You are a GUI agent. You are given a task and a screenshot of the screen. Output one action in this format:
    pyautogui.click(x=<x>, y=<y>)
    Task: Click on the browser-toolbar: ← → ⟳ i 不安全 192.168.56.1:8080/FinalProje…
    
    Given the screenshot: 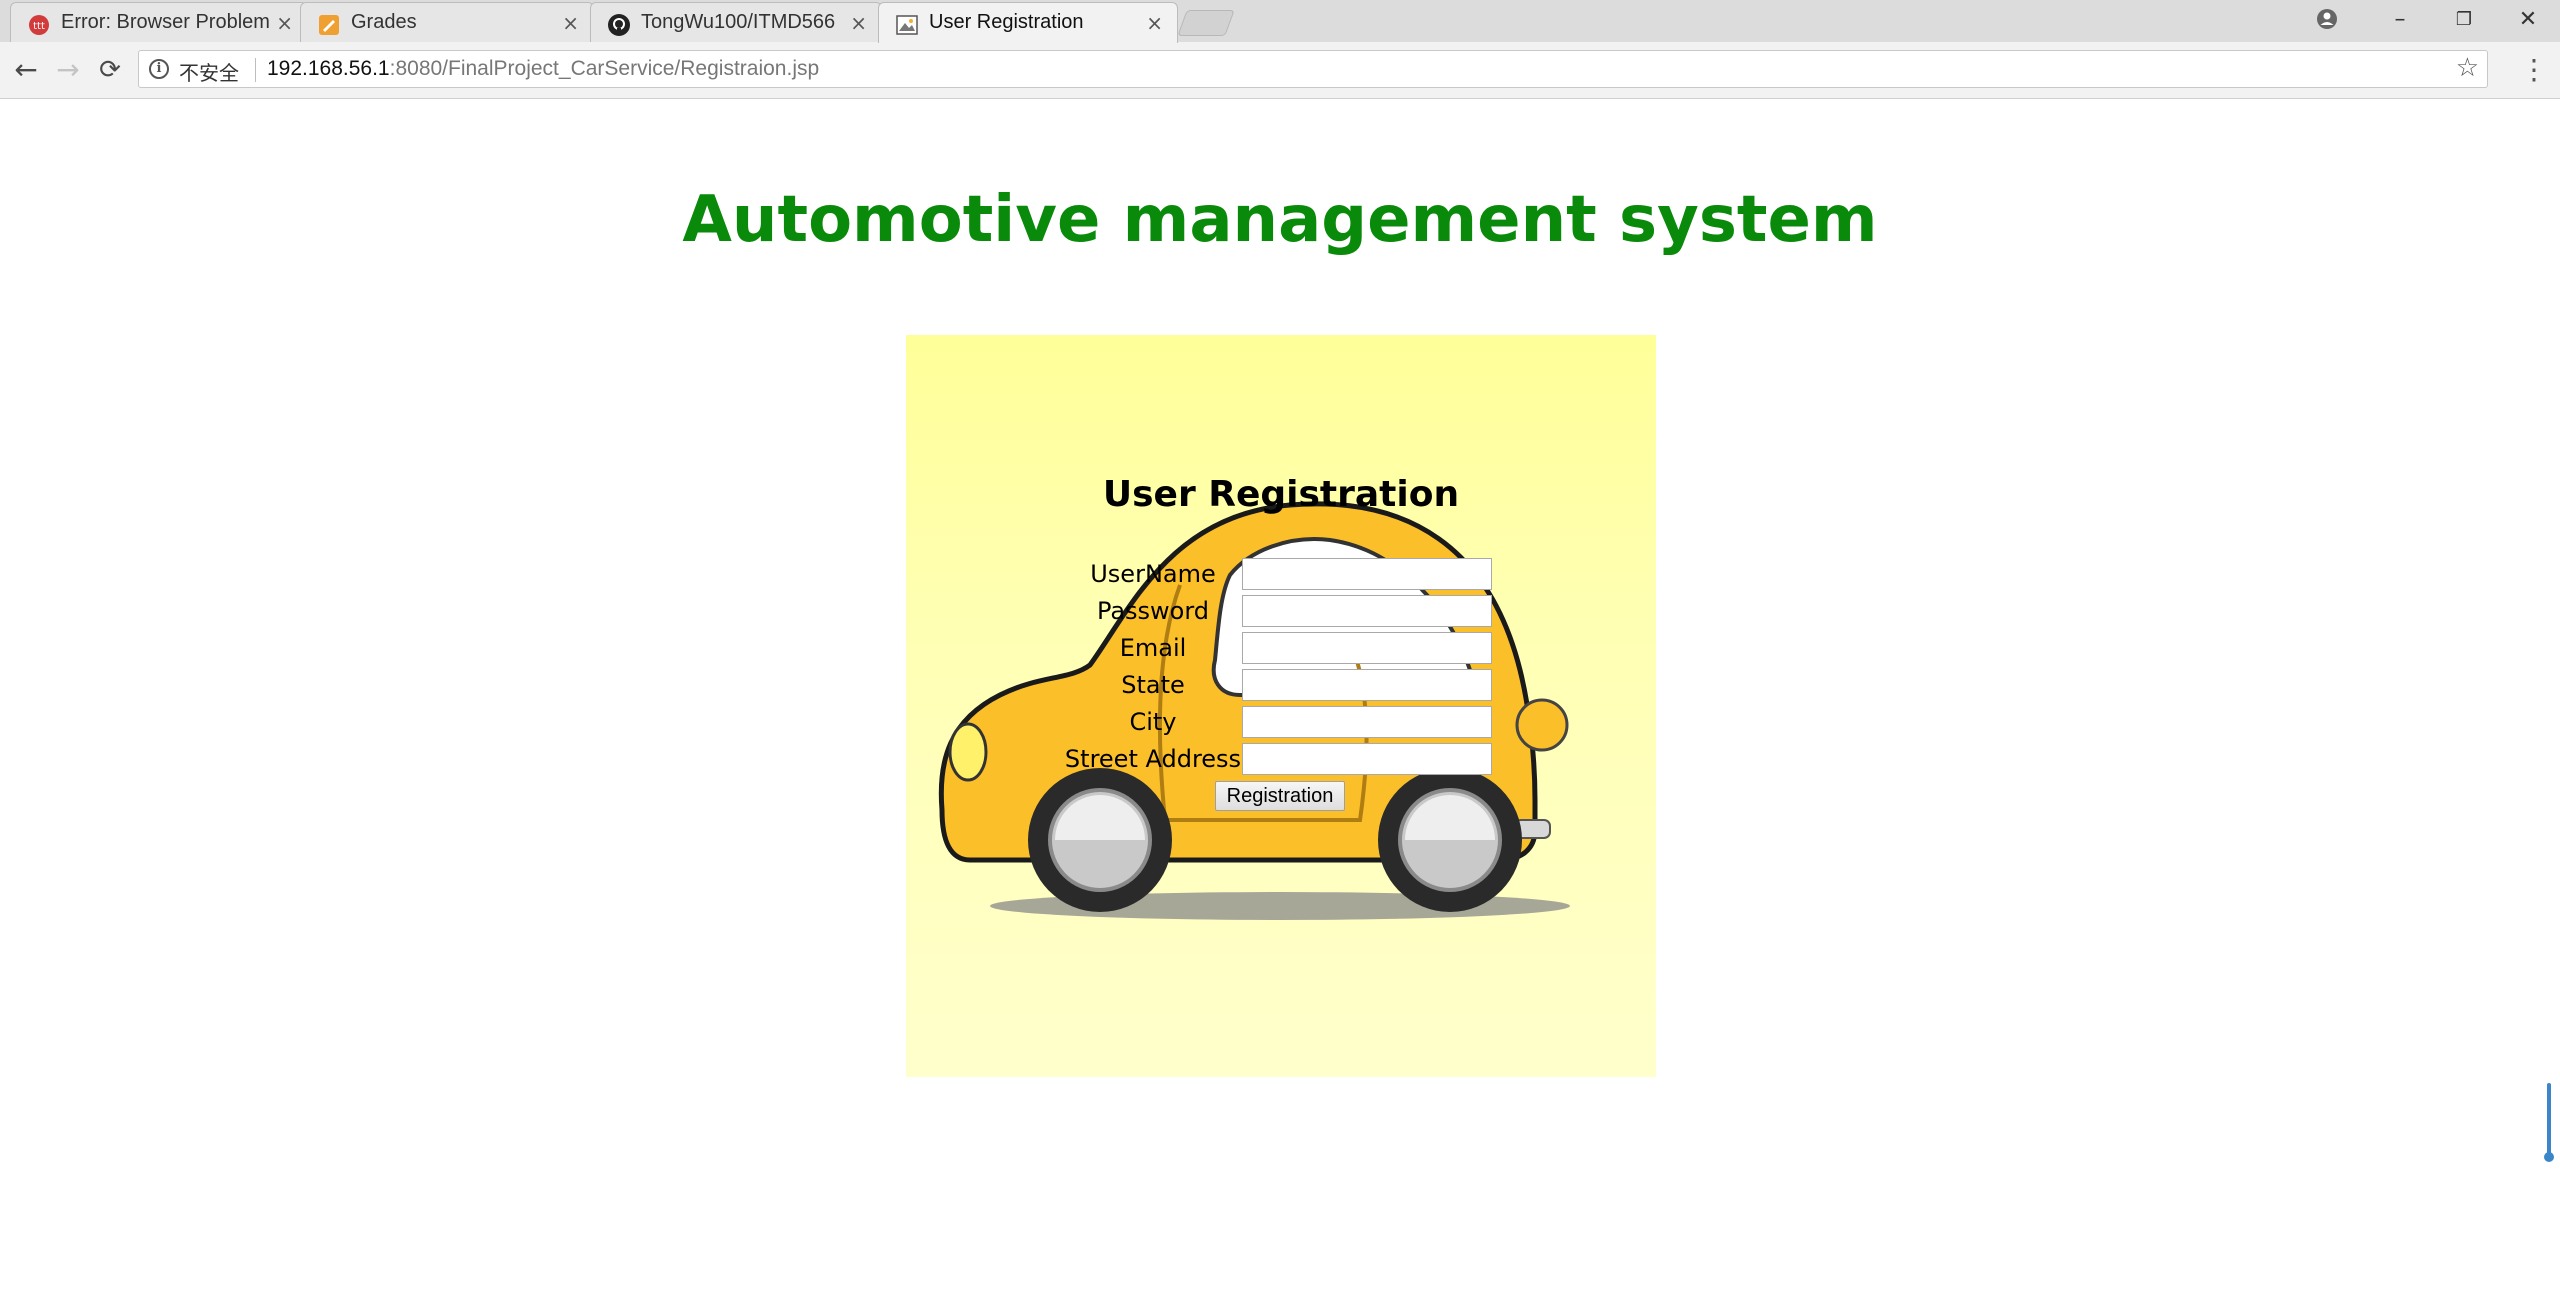 What is the action you would take?
    pyautogui.click(x=1280, y=70)
    